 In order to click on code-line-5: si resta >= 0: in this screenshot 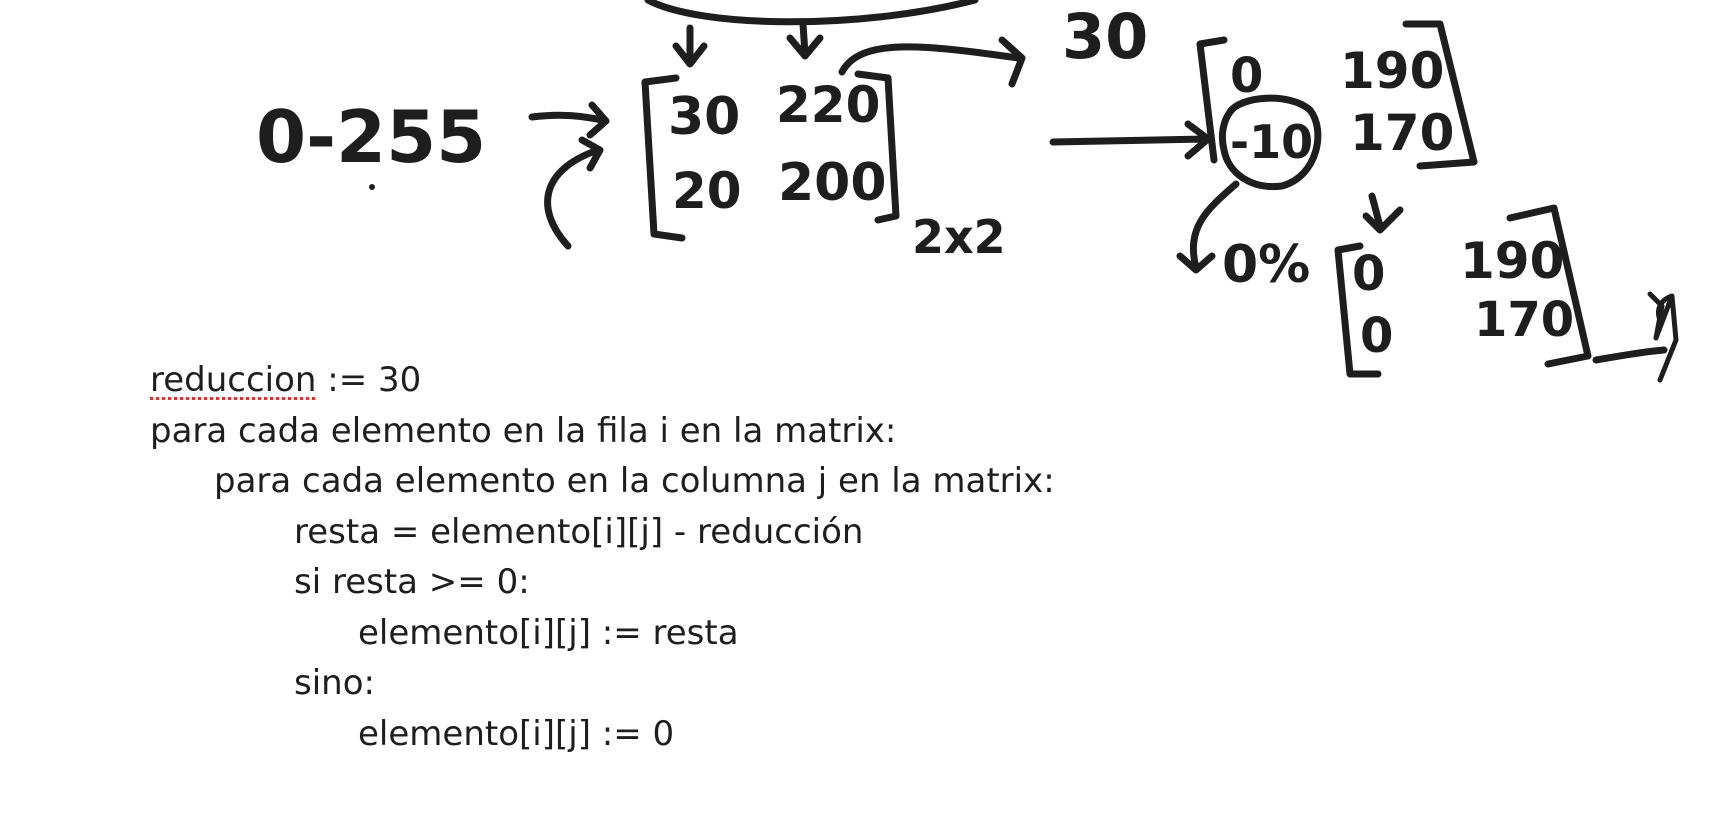, I will do `click(412, 582)`.